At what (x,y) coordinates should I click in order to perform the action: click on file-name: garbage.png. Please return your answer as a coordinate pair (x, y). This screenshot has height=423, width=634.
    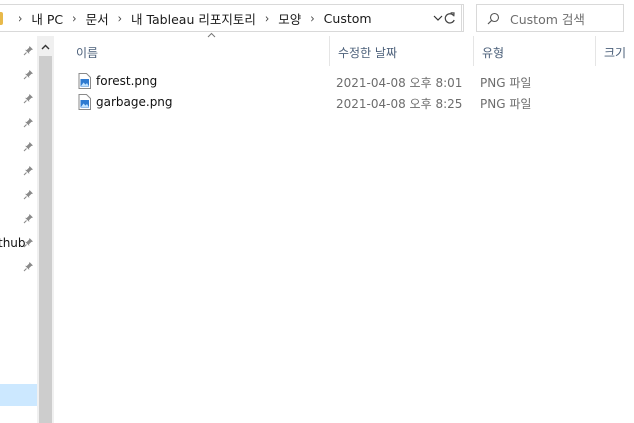
    Looking at the image, I should click on (134, 102).